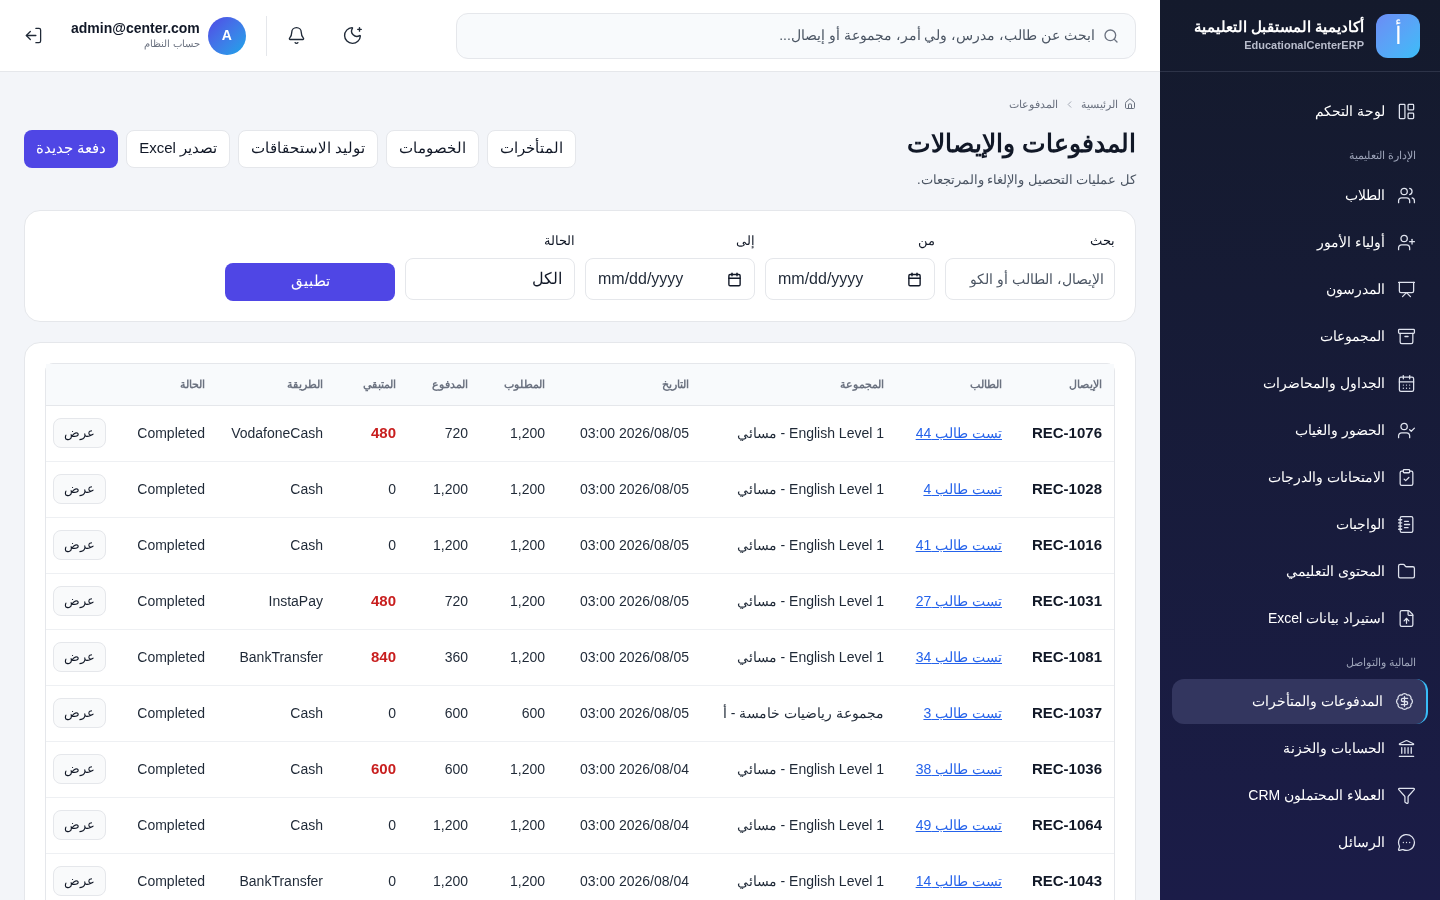 The width and height of the screenshot is (1440, 900). I want to click on clipboard-check-icon, so click(1406, 477).